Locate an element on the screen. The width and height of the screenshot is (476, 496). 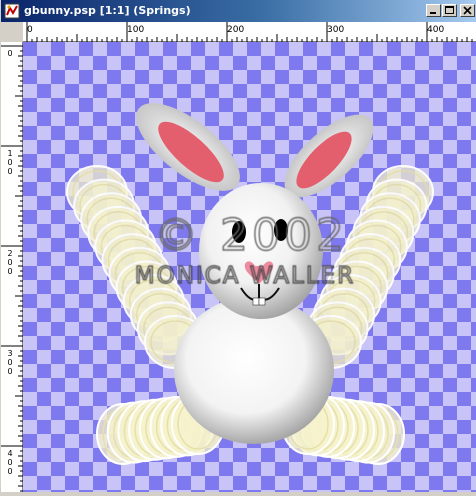
close-button is located at coordinates (467, 10).